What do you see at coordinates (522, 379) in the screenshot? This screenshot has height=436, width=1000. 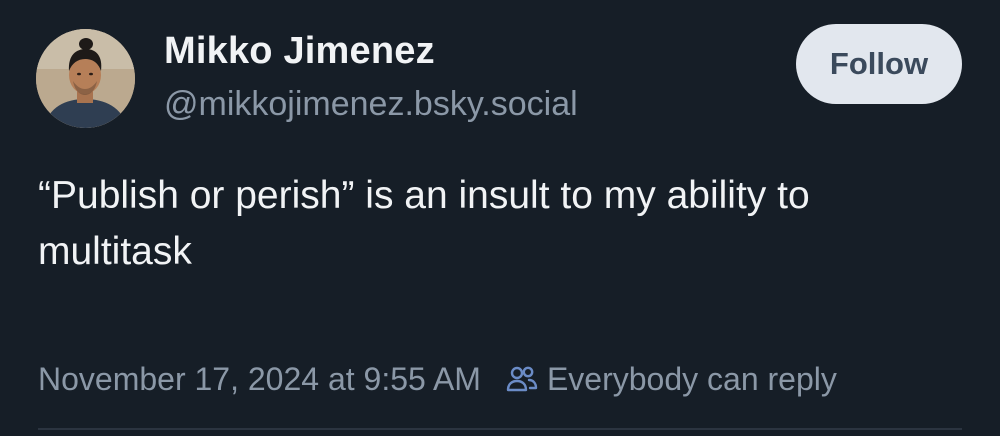 I see `people-icon` at bounding box center [522, 379].